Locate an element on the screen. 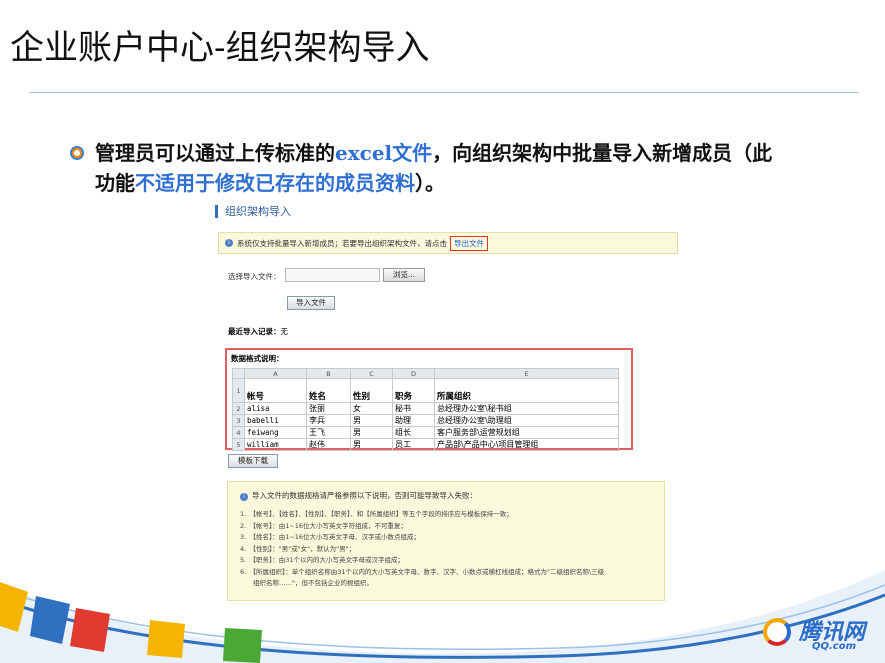 The image size is (885, 663). qq-logo-icon is located at coordinates (777, 632).